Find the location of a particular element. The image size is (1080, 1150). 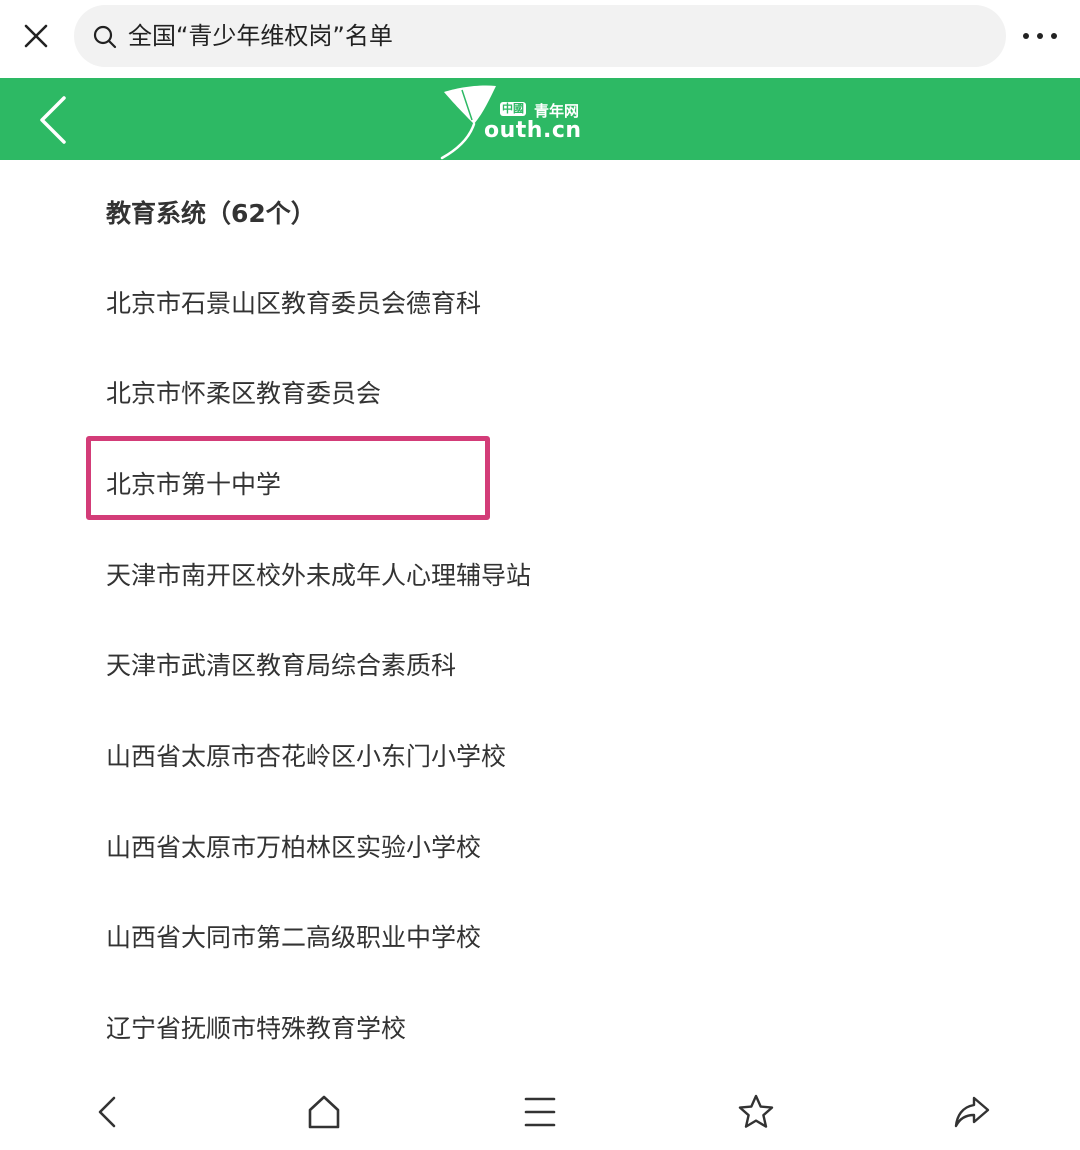

back-button is located at coordinates (108, 1112).